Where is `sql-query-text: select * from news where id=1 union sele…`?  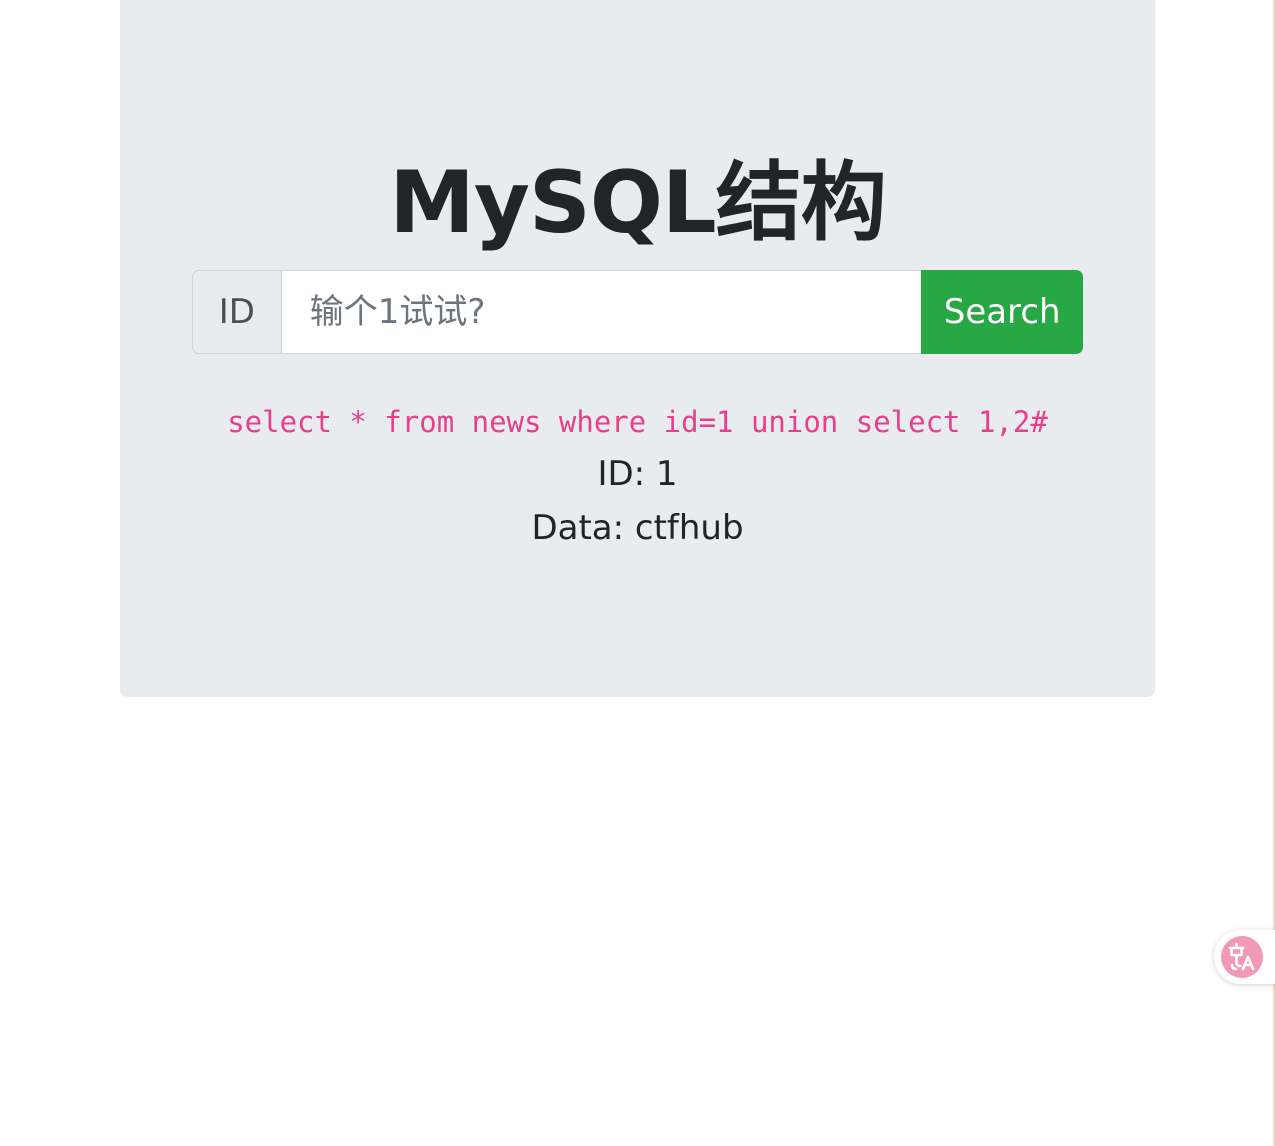 sql-query-text: select * from news where id=1 union sele… is located at coordinates (637, 422).